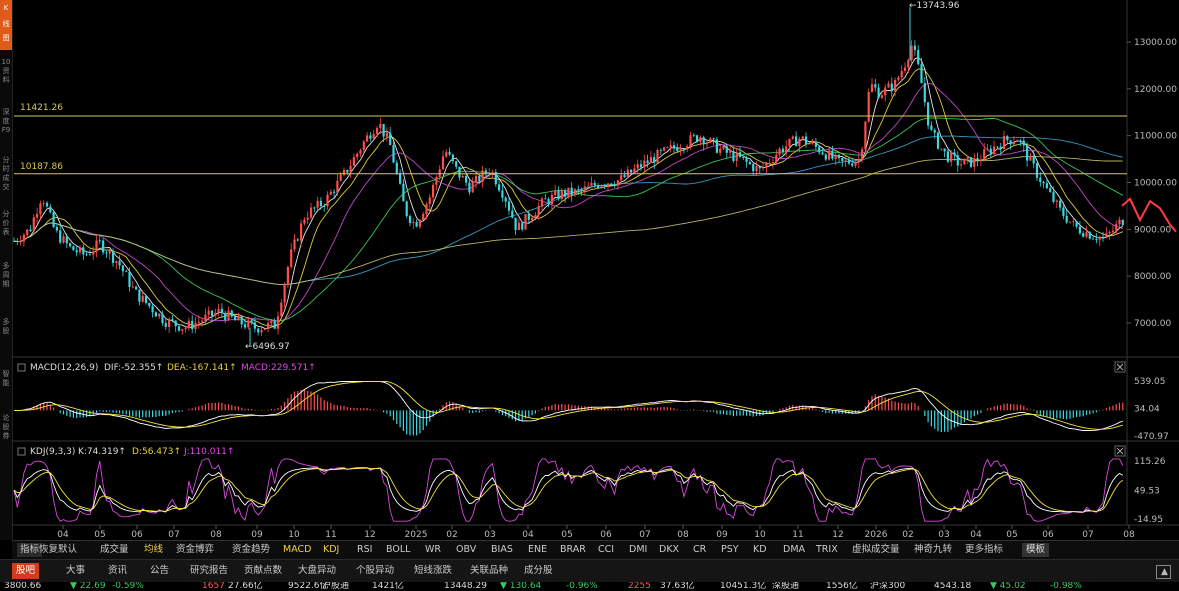 This screenshot has height=591, width=1179. What do you see at coordinates (195, 550) in the screenshot?
I see `indicator-tab-4: 资金博弈` at bounding box center [195, 550].